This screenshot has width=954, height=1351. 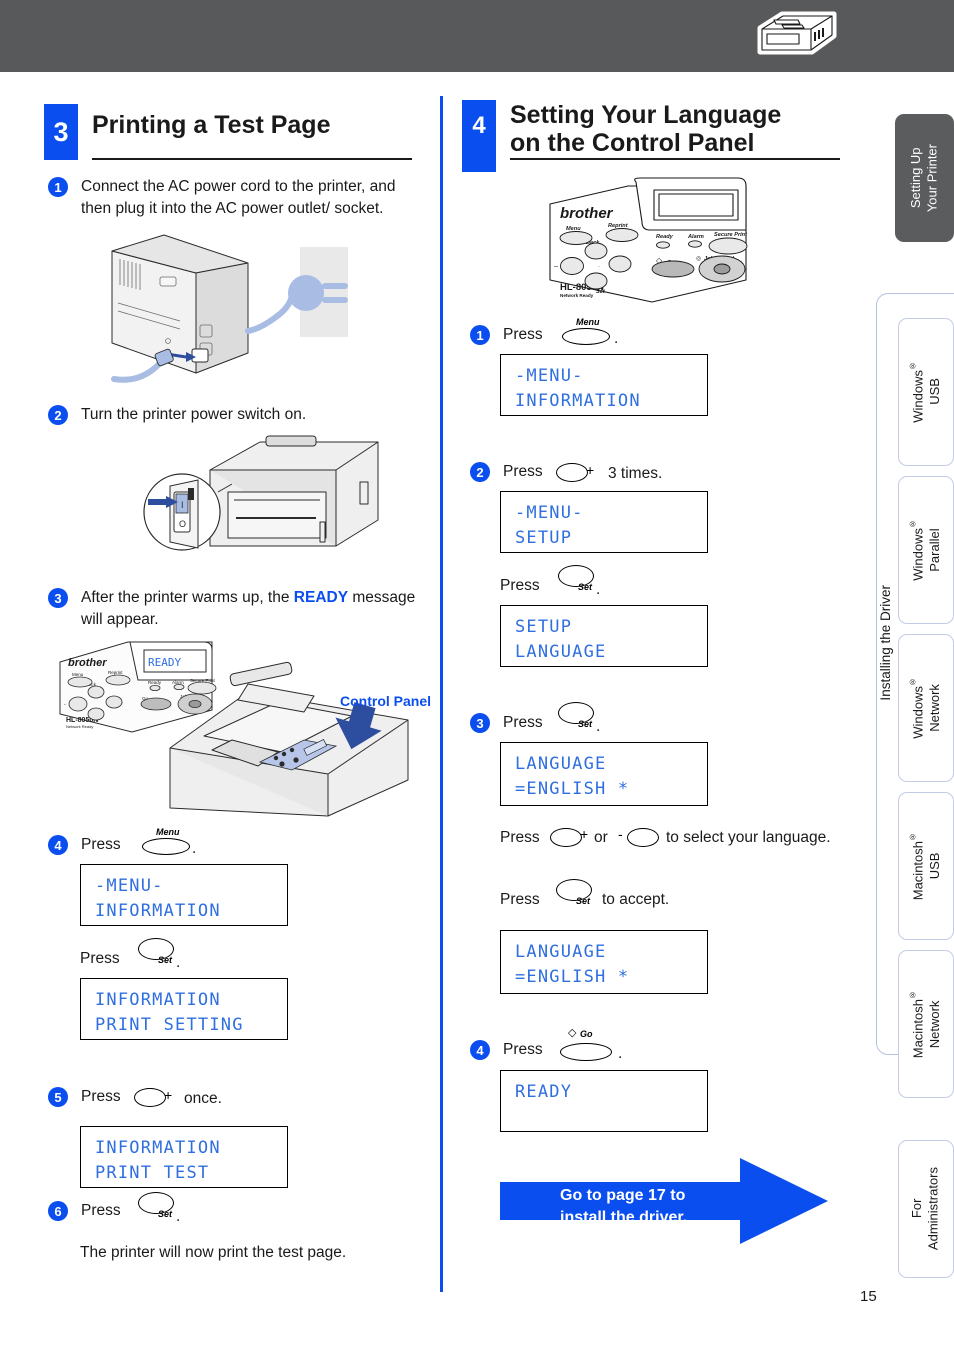 What do you see at coordinates (523, 722) in the screenshot?
I see `right-step-3-press-label: Press` at bounding box center [523, 722].